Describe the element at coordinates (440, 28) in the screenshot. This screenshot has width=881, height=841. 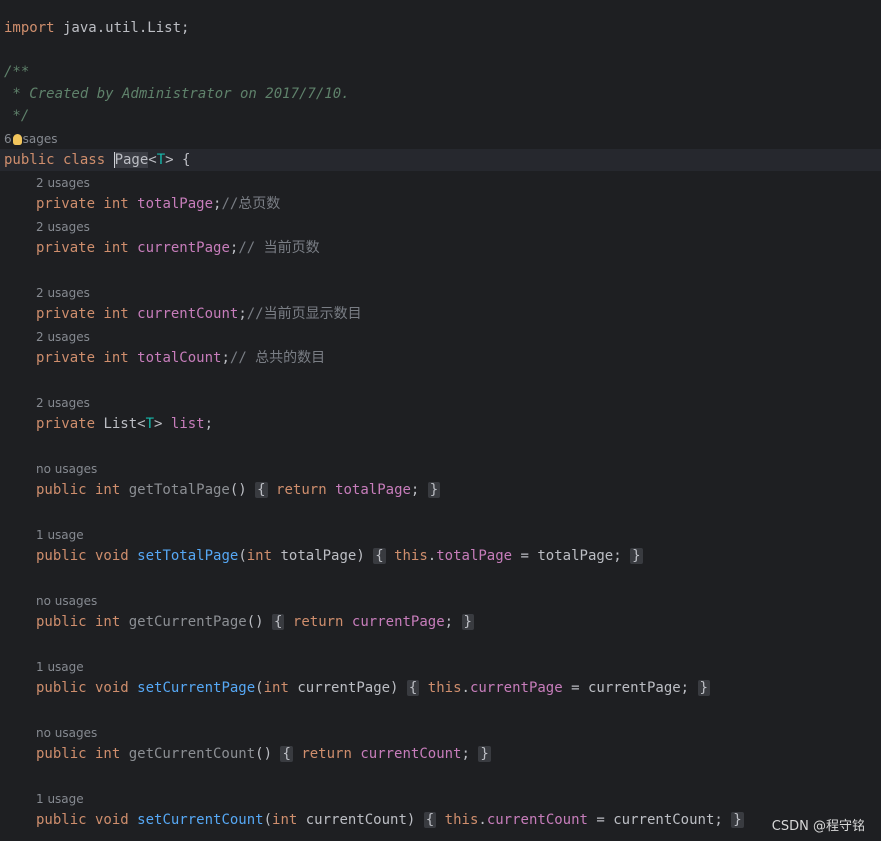
I see `import-line: import java.util.List;` at that location.